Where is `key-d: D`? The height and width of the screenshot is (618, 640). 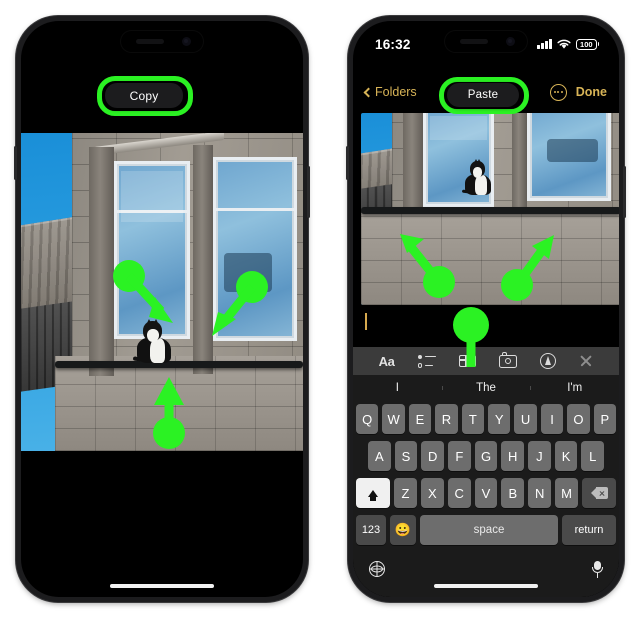
key-d: D is located at coordinates (432, 456).